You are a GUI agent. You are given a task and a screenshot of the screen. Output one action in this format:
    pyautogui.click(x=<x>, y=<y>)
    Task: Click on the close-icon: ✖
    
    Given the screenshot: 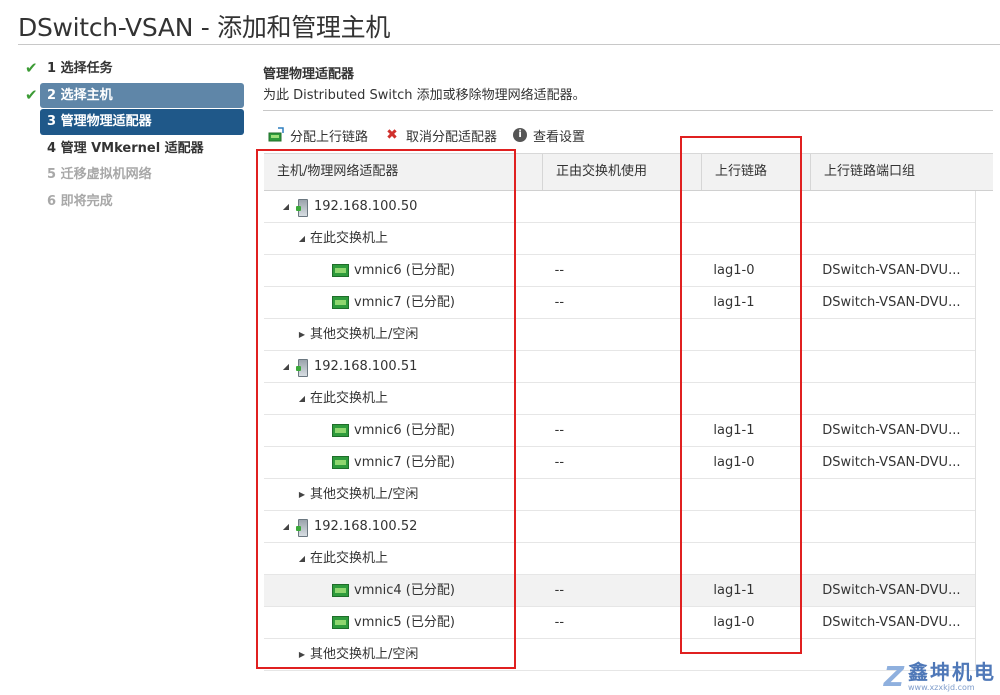 What is the action you would take?
    pyautogui.click(x=392, y=135)
    